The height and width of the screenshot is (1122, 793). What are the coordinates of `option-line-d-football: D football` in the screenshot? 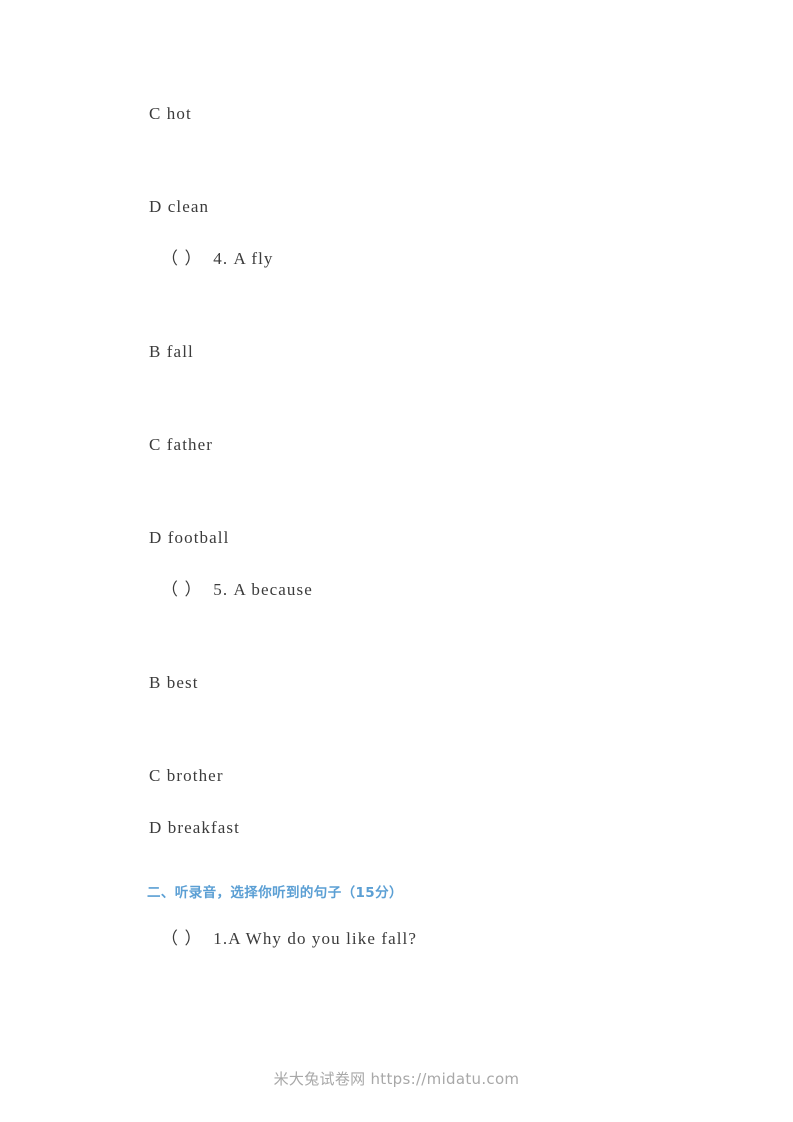 It's located at (189, 537).